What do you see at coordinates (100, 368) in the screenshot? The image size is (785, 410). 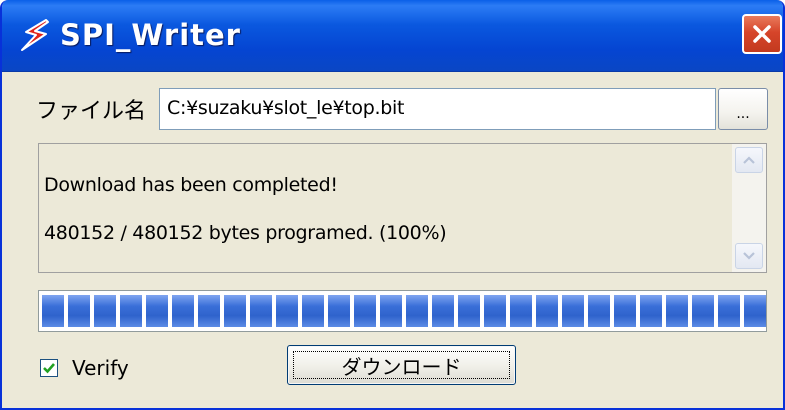 I see `verify-label: Verify` at bounding box center [100, 368].